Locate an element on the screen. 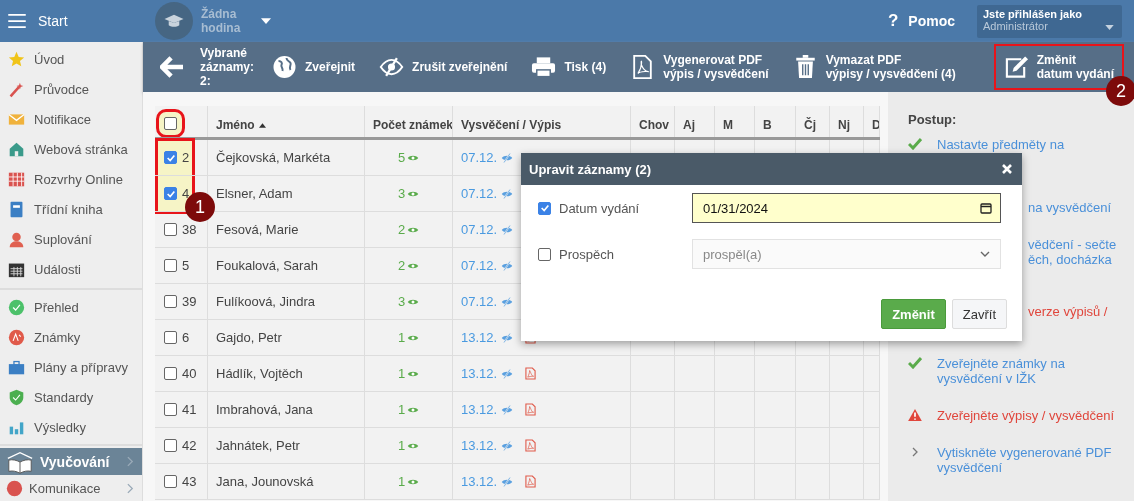 The width and height of the screenshot is (1134, 501). row-number: 38 is located at coordinates (189, 229).